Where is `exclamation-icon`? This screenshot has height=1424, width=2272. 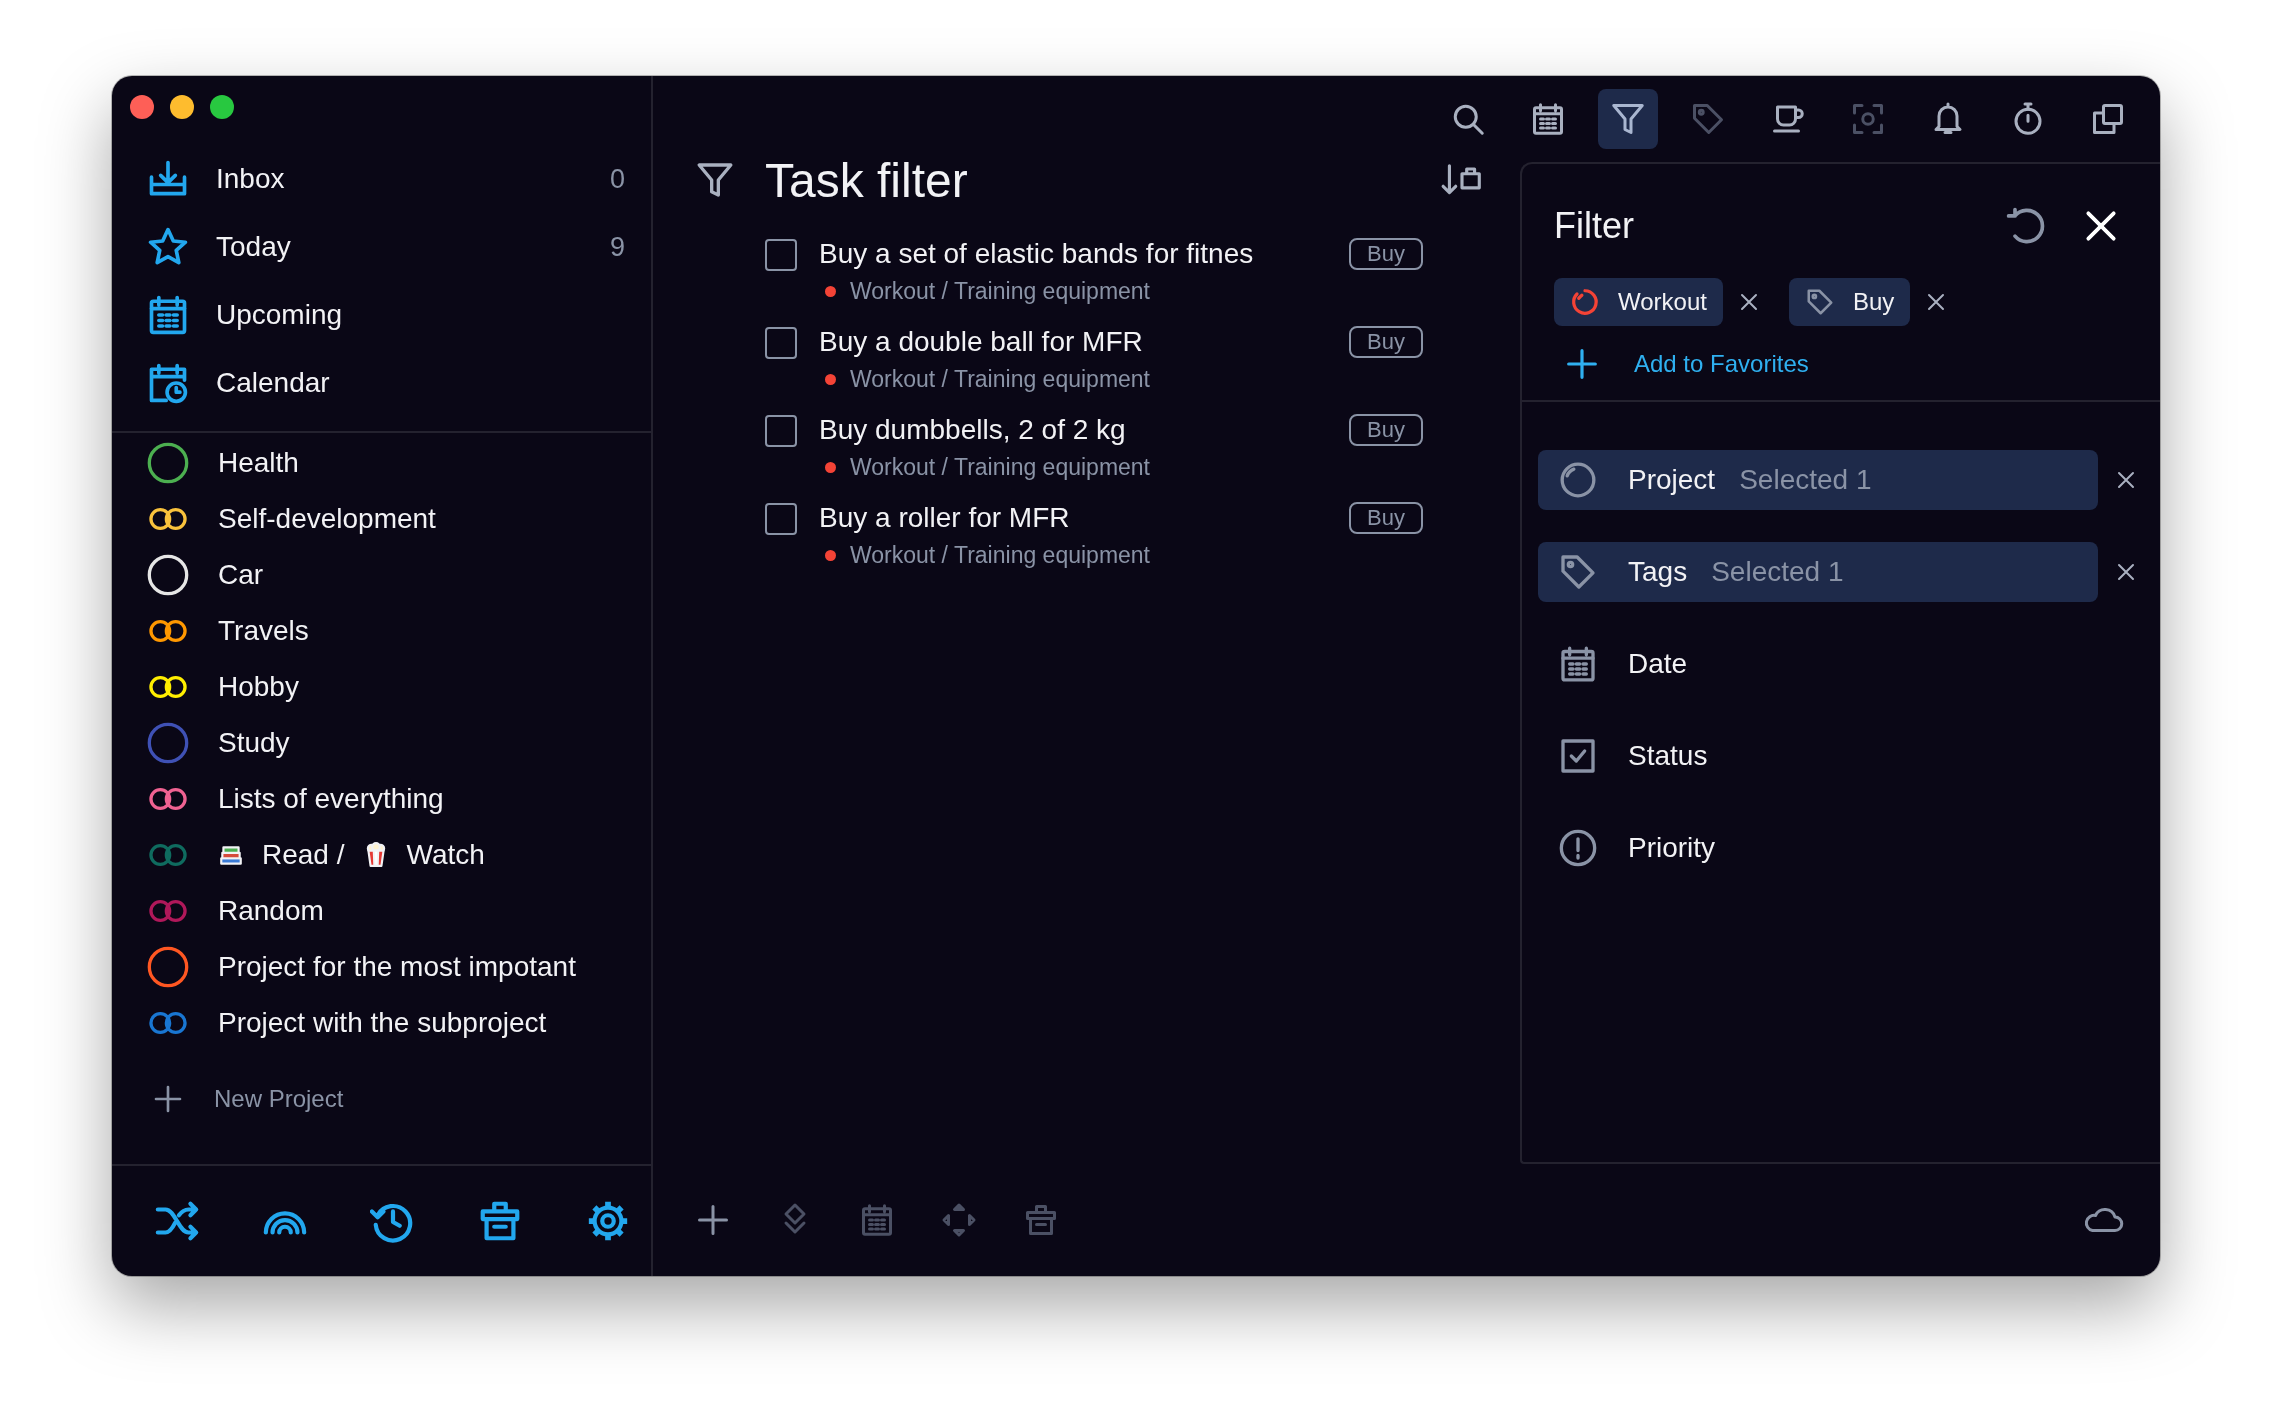
exclamation-icon is located at coordinates (1578, 848).